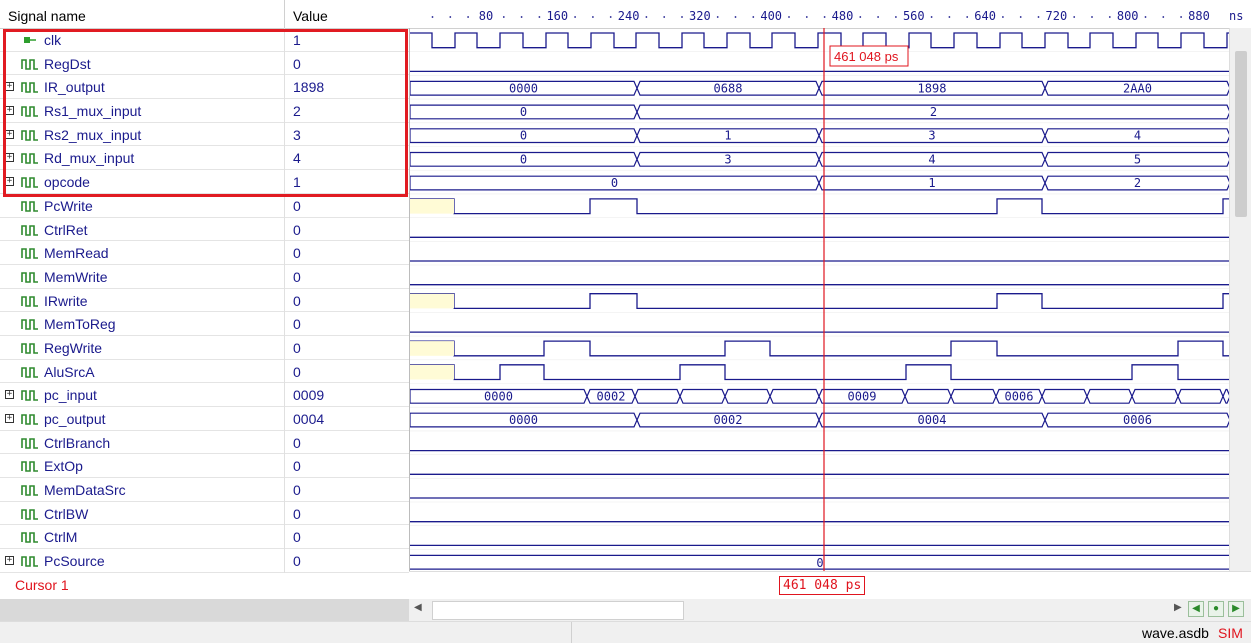  Describe the element at coordinates (142, 206) in the screenshot. I see `signal-row-PcWrite: PcWrite` at that location.